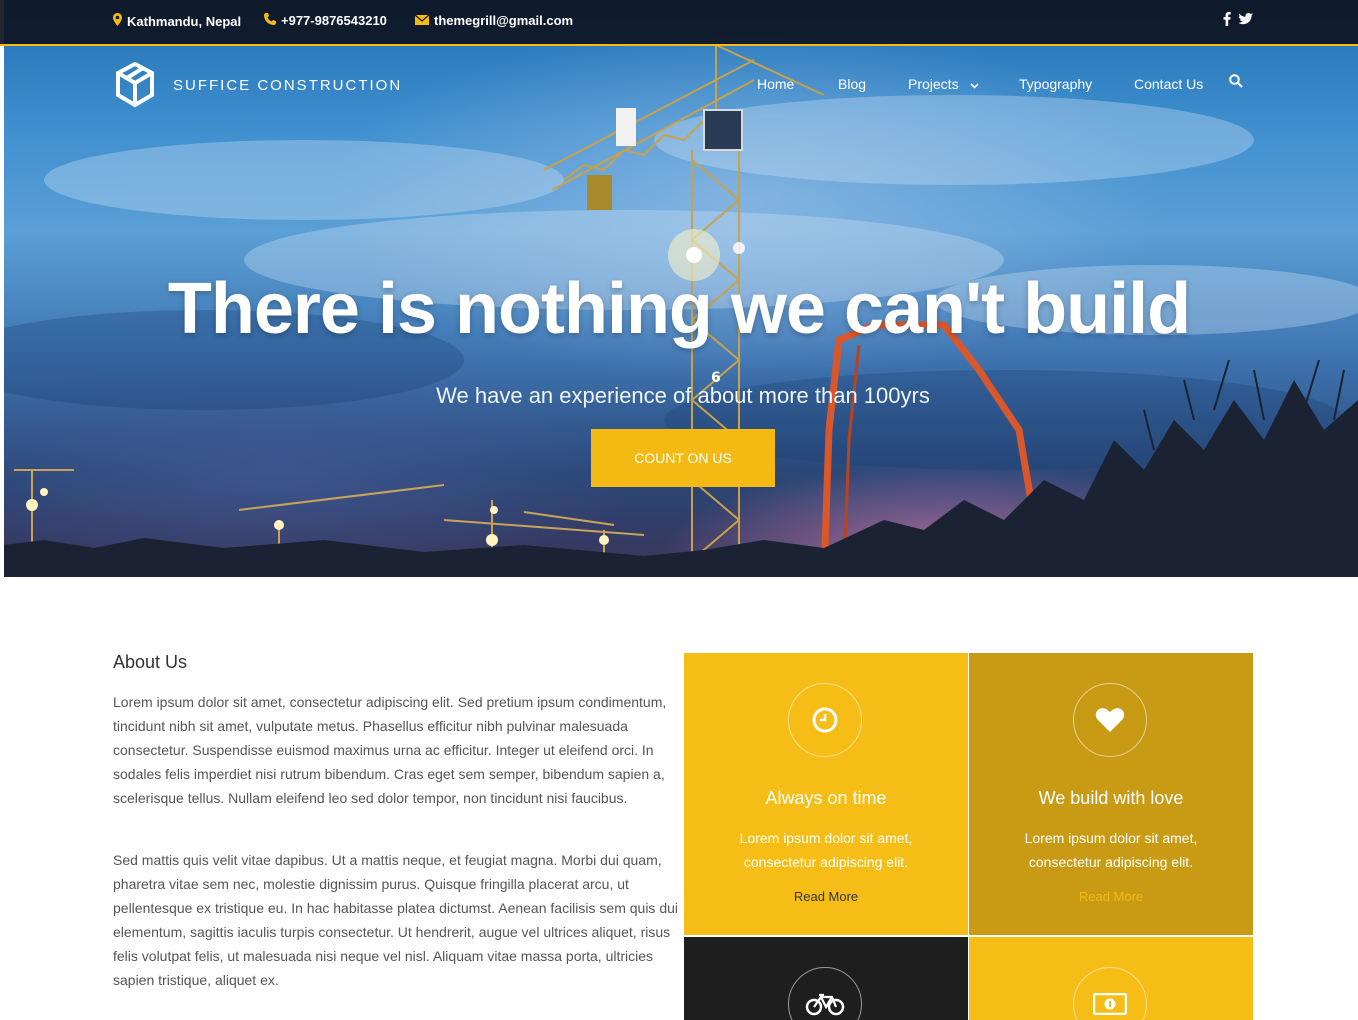 This screenshot has width=1358, height=1020. I want to click on facebook-icon, so click(1227, 20).